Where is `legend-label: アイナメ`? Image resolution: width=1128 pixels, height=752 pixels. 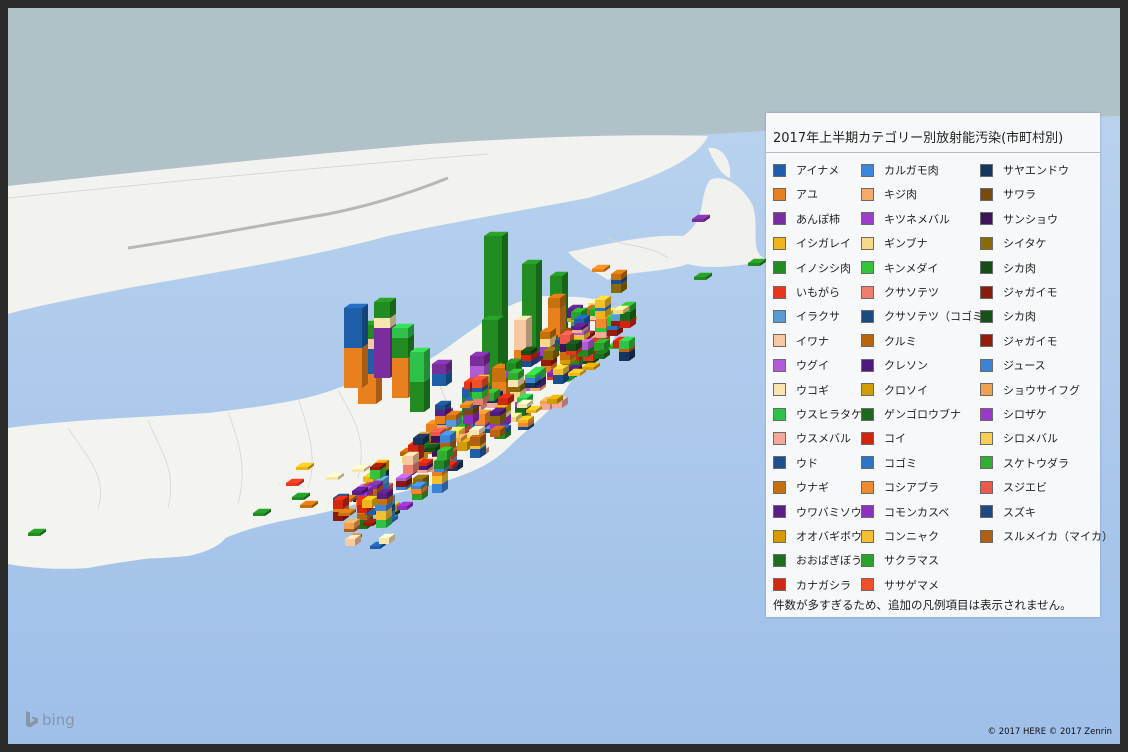 legend-label: アイナメ is located at coordinates (818, 170).